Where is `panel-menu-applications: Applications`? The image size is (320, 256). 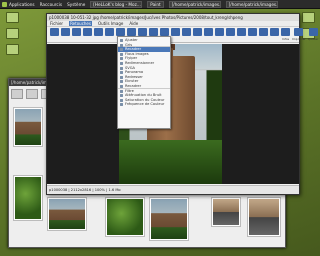
panel-menu-applications: Applications is located at coordinates (18, 4).